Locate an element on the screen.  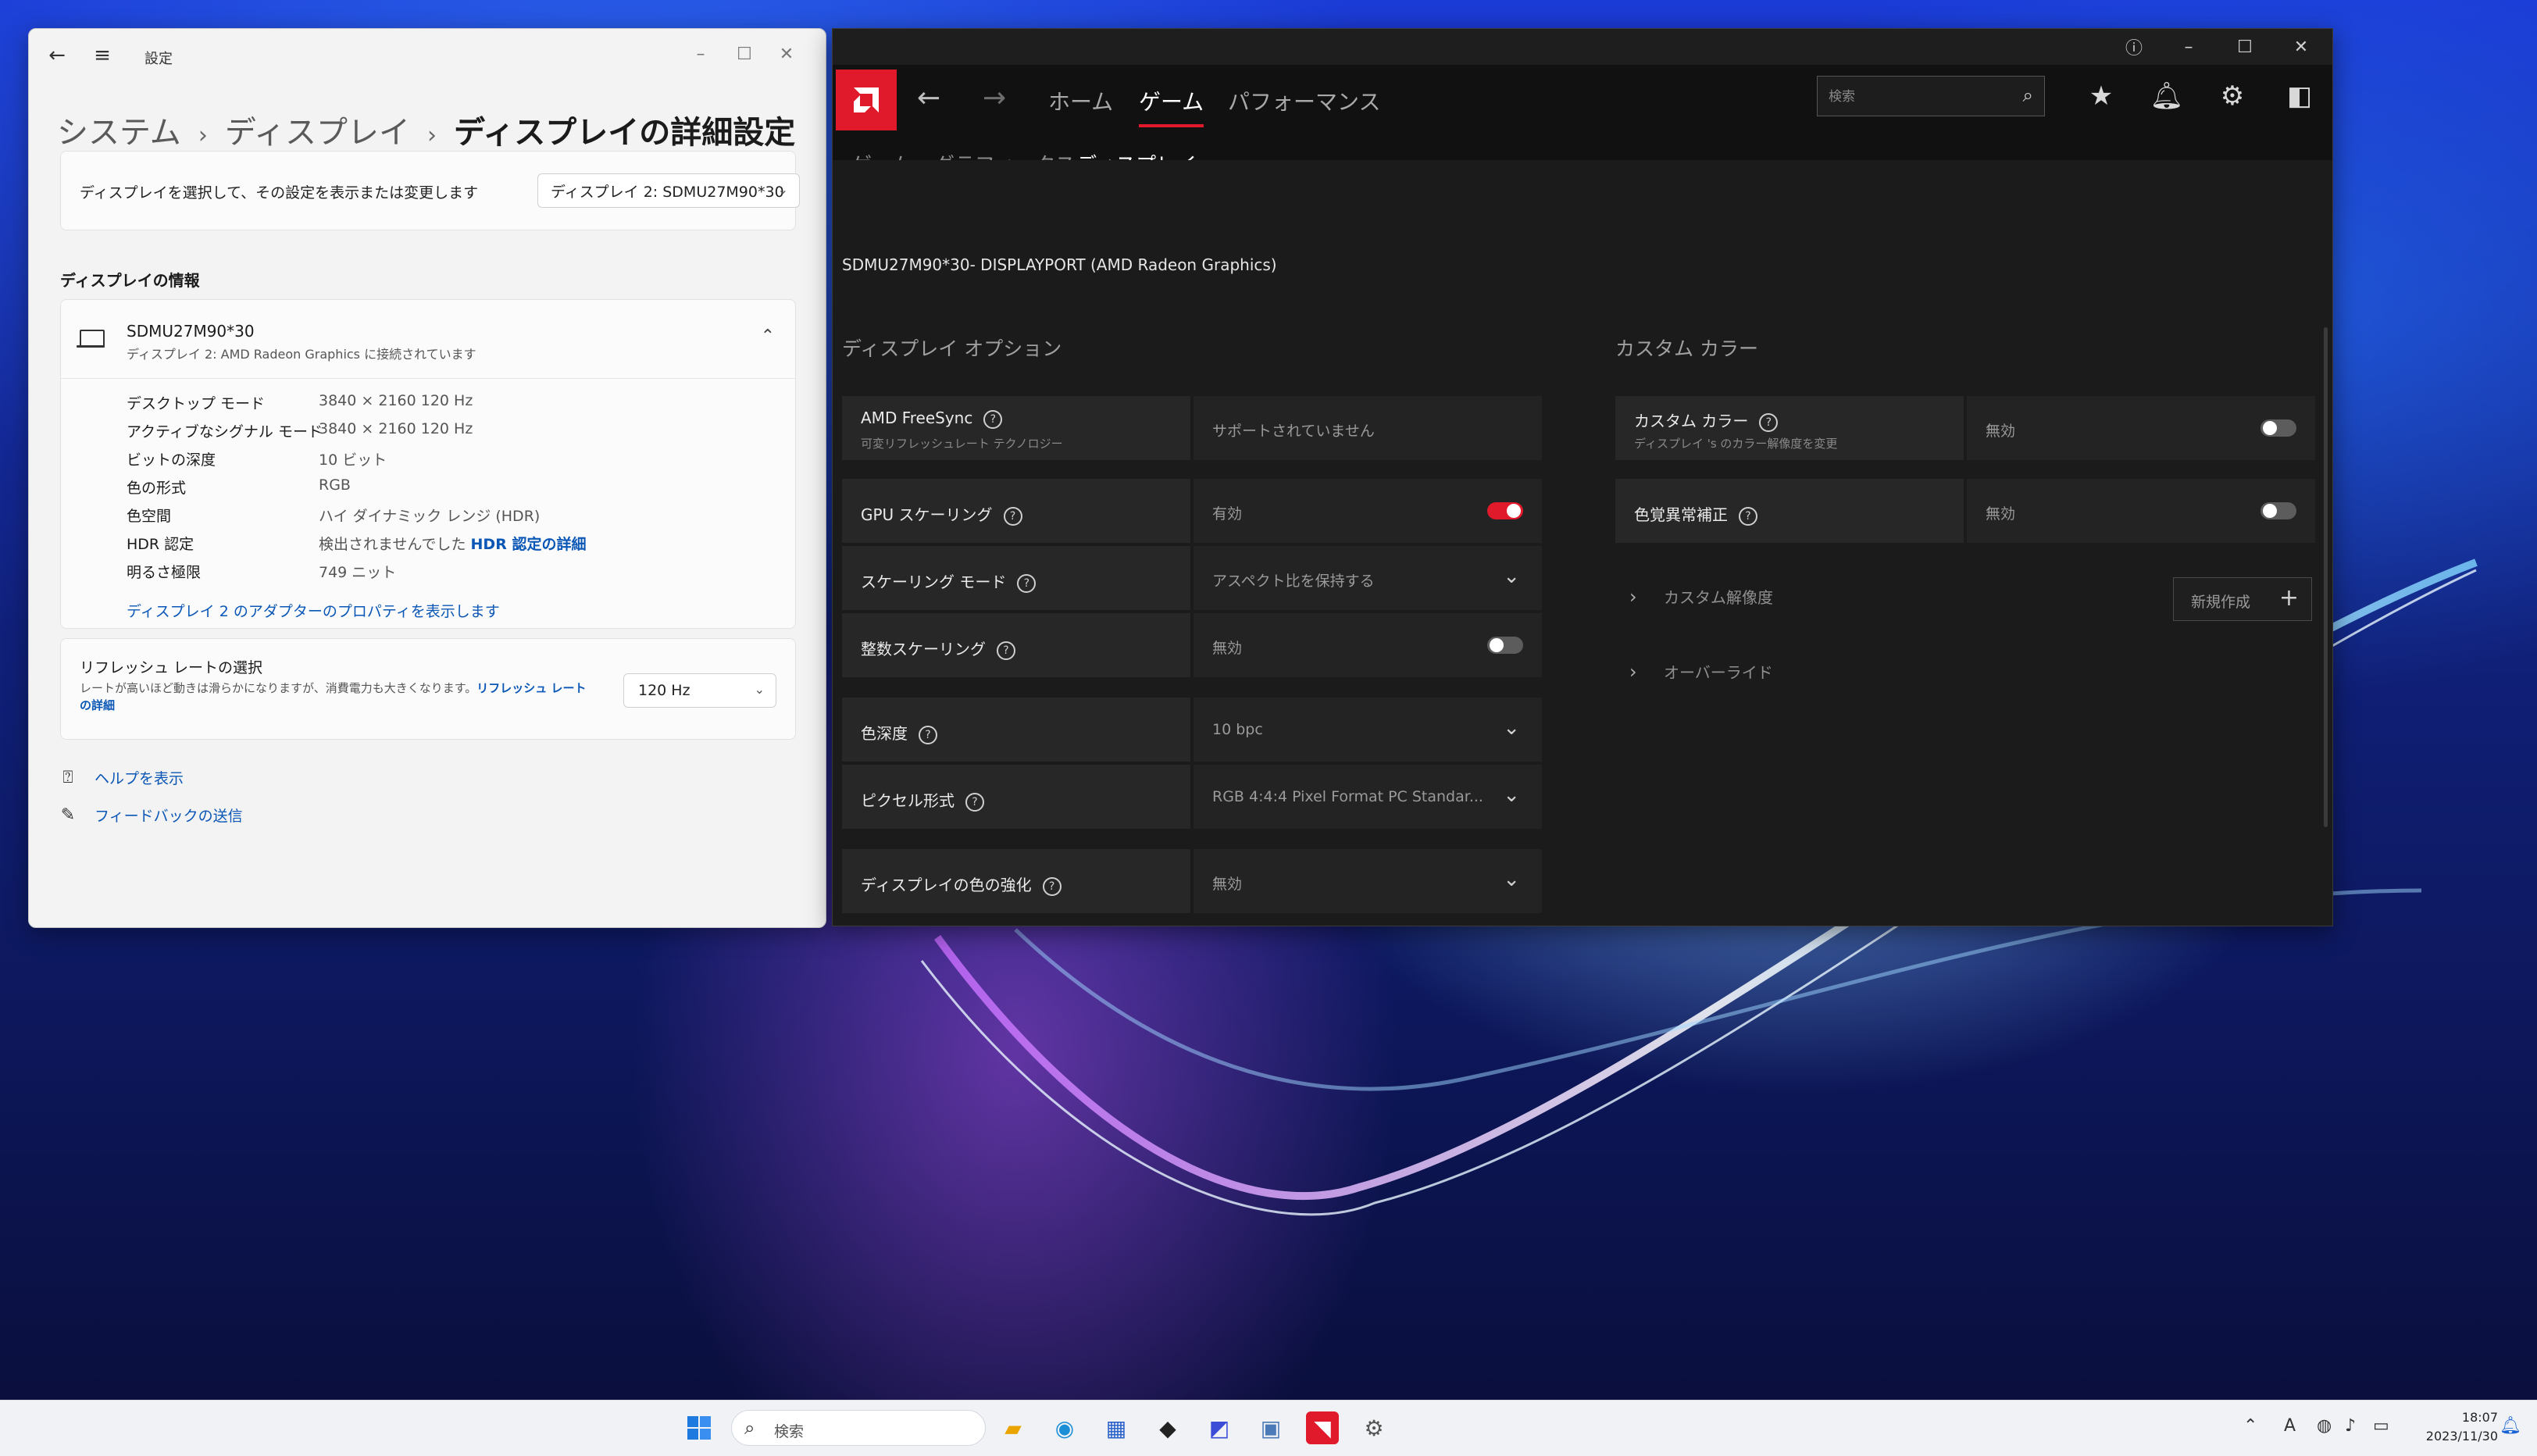
color-depth-dropdown: 10 bpc ⌄ is located at coordinates (1368, 730).